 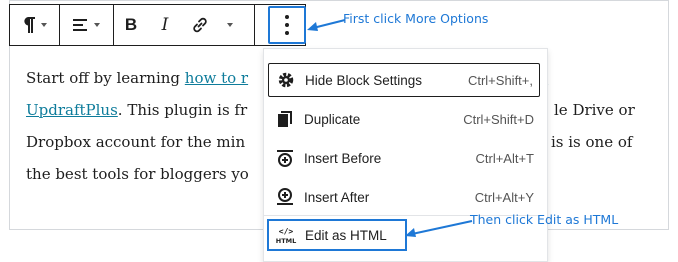 I want to click on align-left-icon, so click(x=81, y=25).